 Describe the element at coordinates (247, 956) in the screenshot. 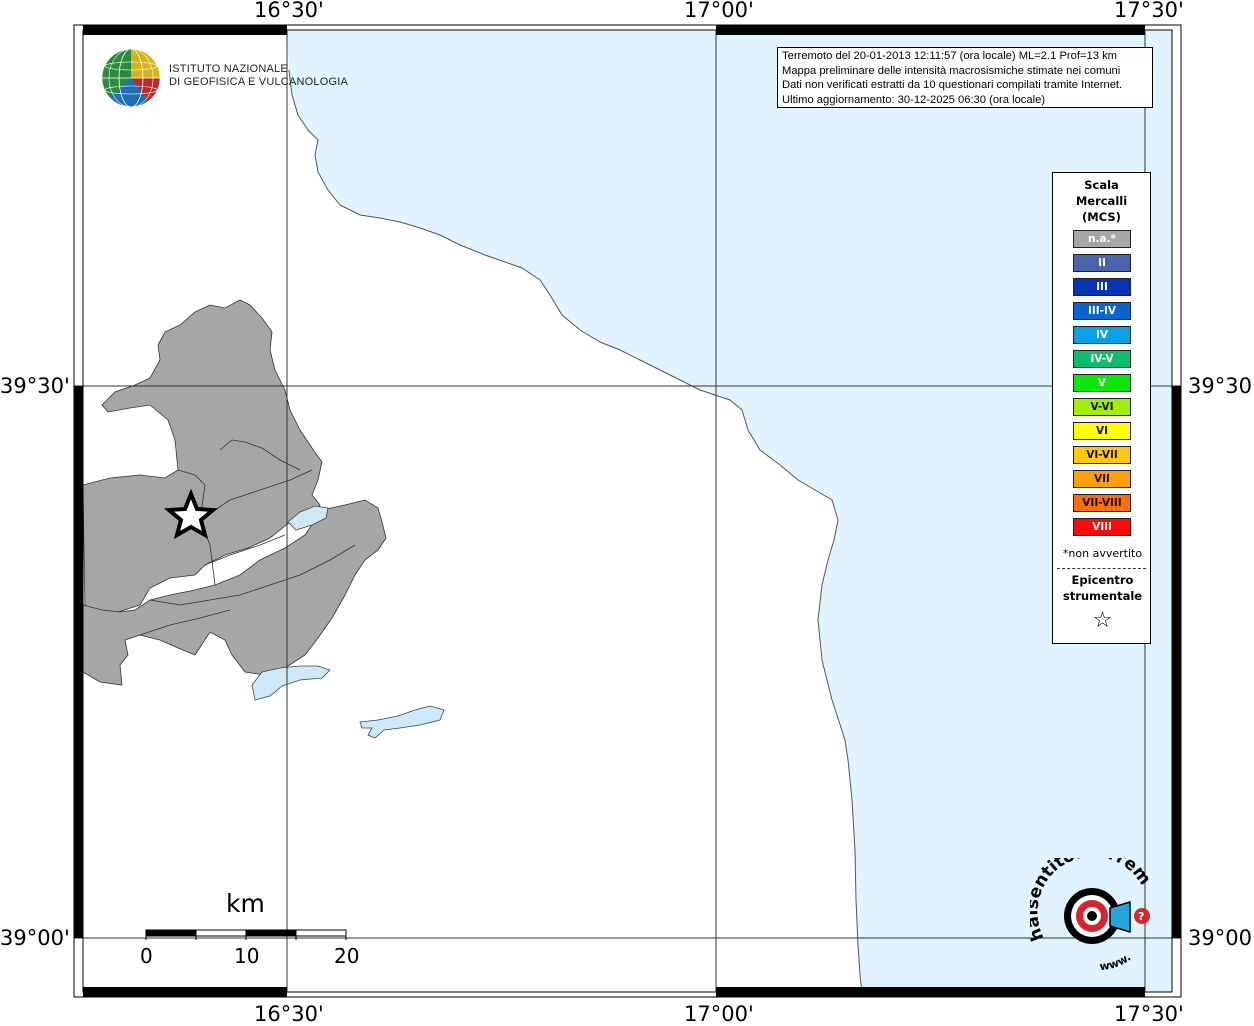

I see `scale-tick-10: 10` at that location.